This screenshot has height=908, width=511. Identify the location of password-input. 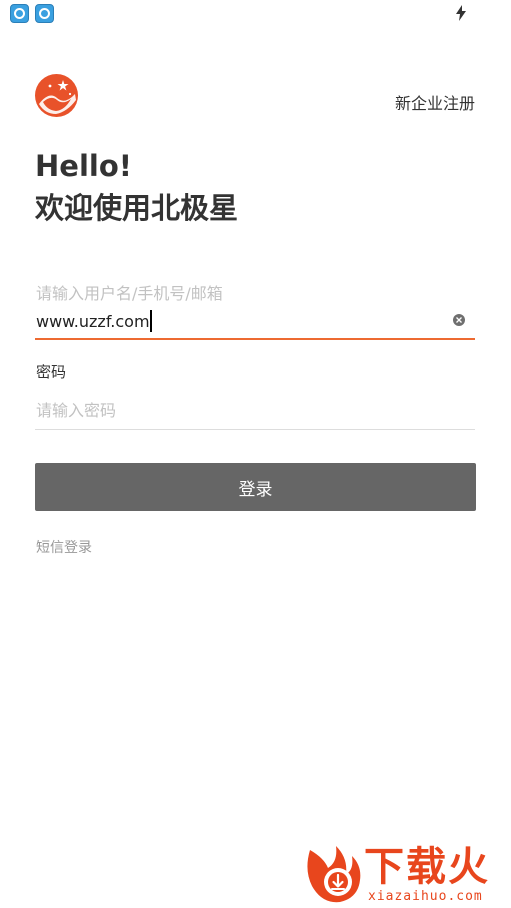
(246, 410).